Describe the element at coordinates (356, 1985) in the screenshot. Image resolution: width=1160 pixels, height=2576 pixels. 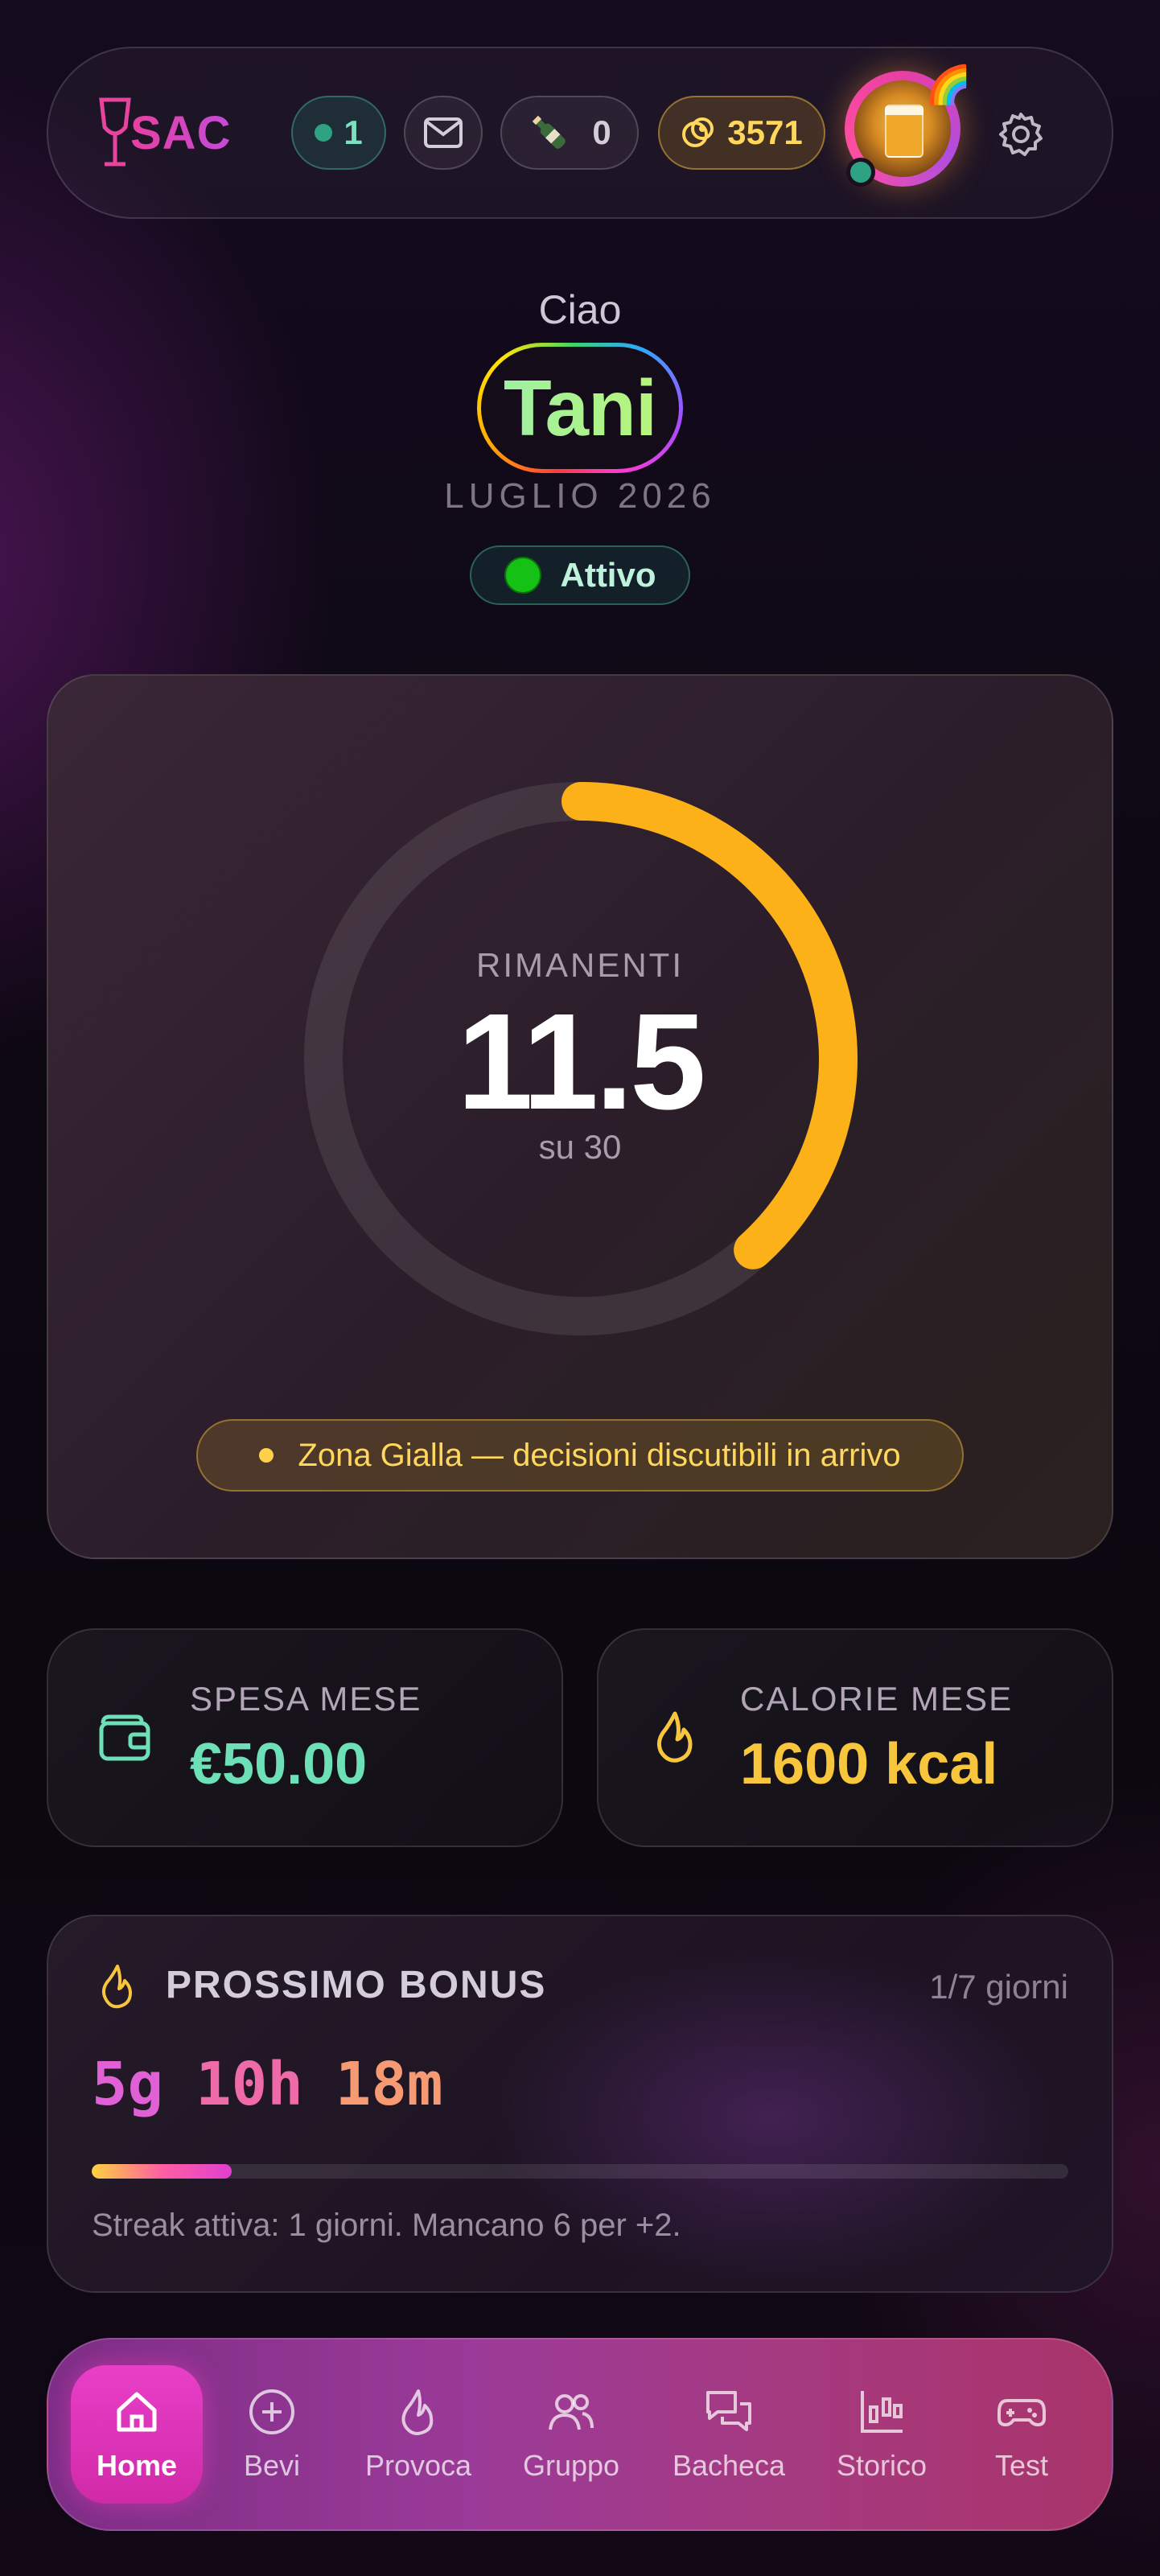
I see `bonus-title: PROSSIMO BONUS` at that location.